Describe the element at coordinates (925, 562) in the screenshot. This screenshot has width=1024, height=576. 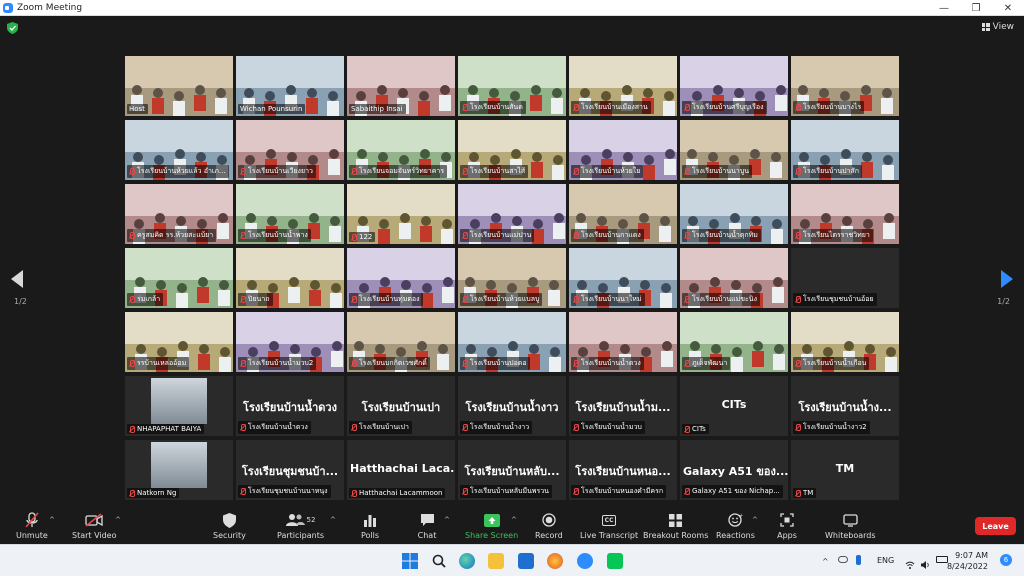
I see `speaker-icon` at that location.